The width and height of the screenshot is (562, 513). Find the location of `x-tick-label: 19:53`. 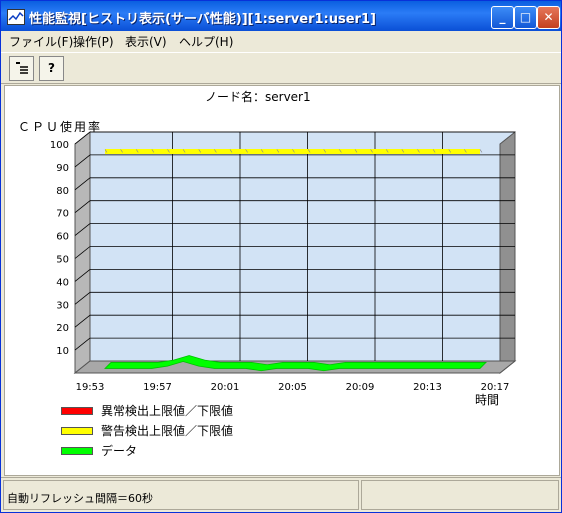

x-tick-label: 19:53 is located at coordinates (90, 387).